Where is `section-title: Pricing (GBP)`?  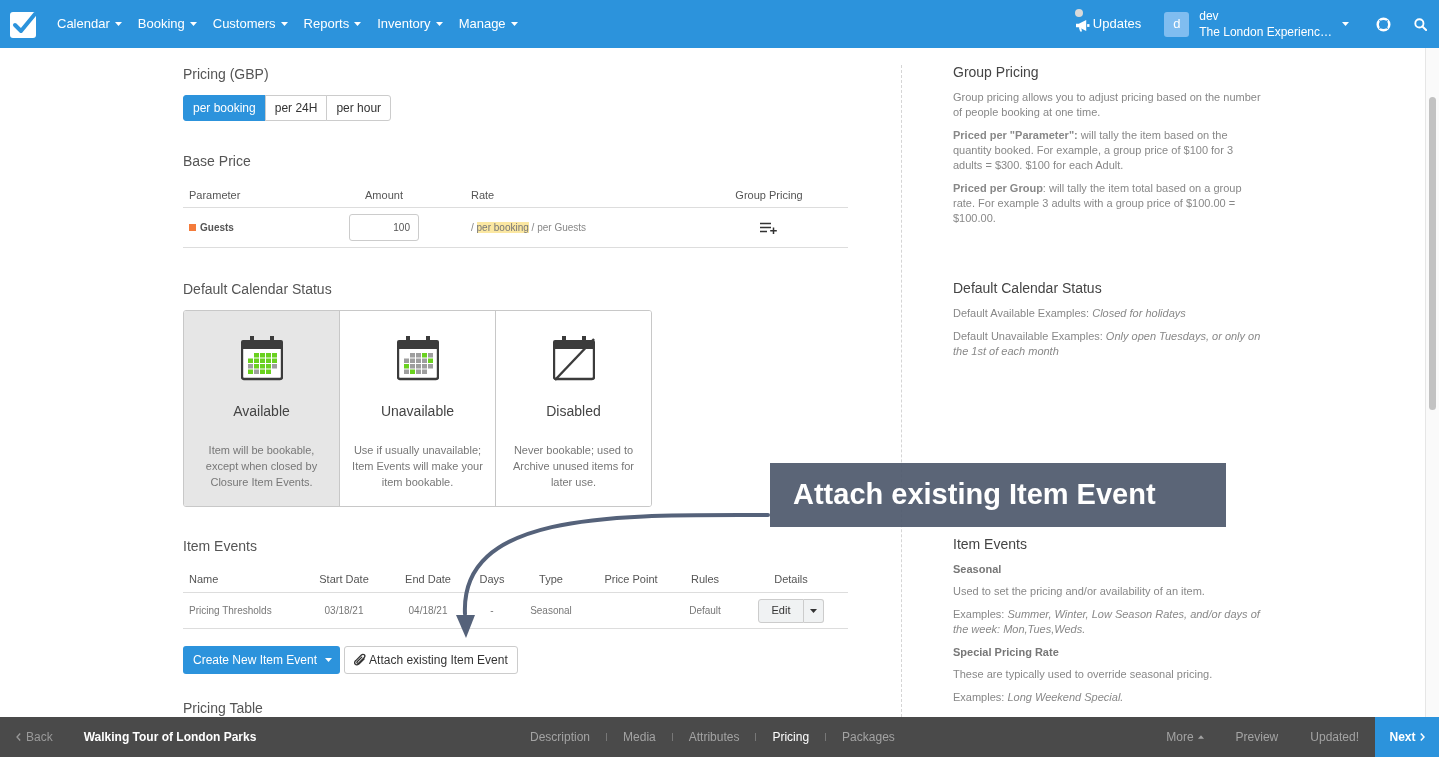
section-title: Pricing (GBP) is located at coordinates (226, 74).